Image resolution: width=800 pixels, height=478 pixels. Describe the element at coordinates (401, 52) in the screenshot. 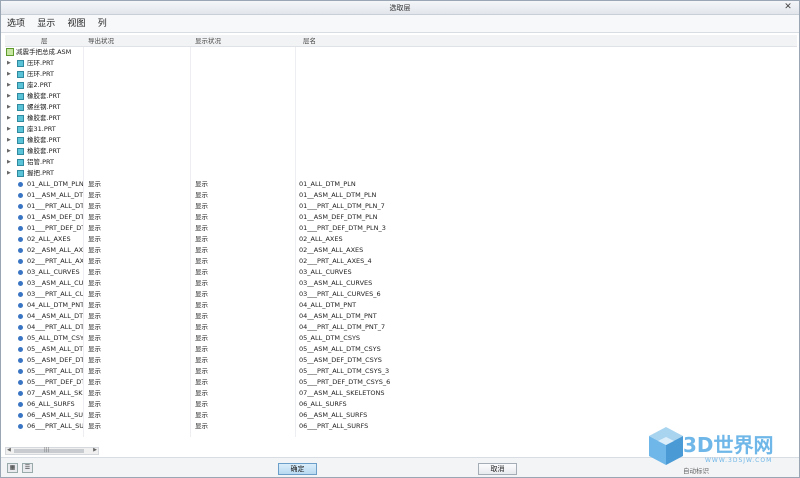

I see `tree-row-assembly: 减震手把总成.ASM` at that location.